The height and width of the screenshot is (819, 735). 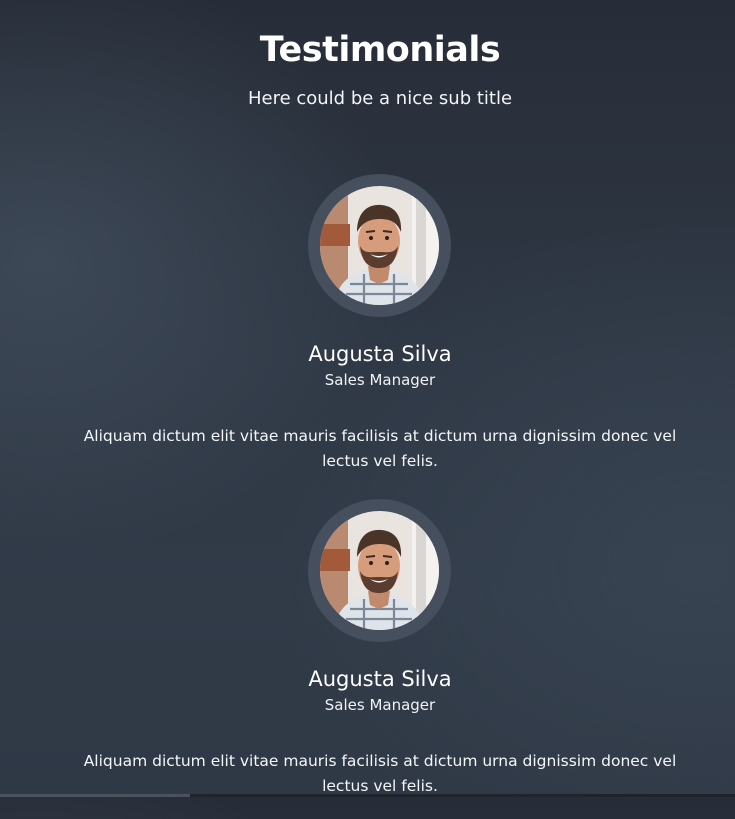 What do you see at coordinates (380, 50) in the screenshot?
I see `section-title: Testimonials` at bounding box center [380, 50].